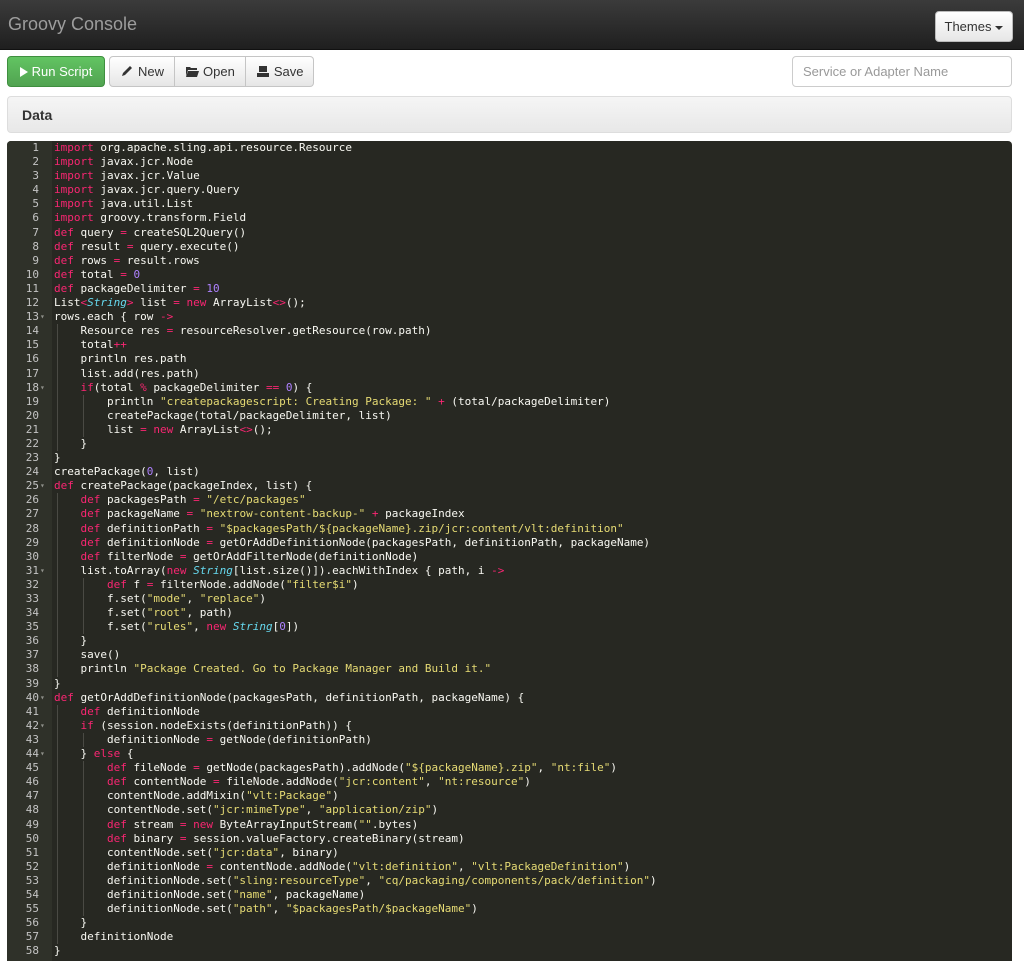 This screenshot has width=1024, height=961. What do you see at coordinates (32, 528) in the screenshot?
I see `line-number: 28` at bounding box center [32, 528].